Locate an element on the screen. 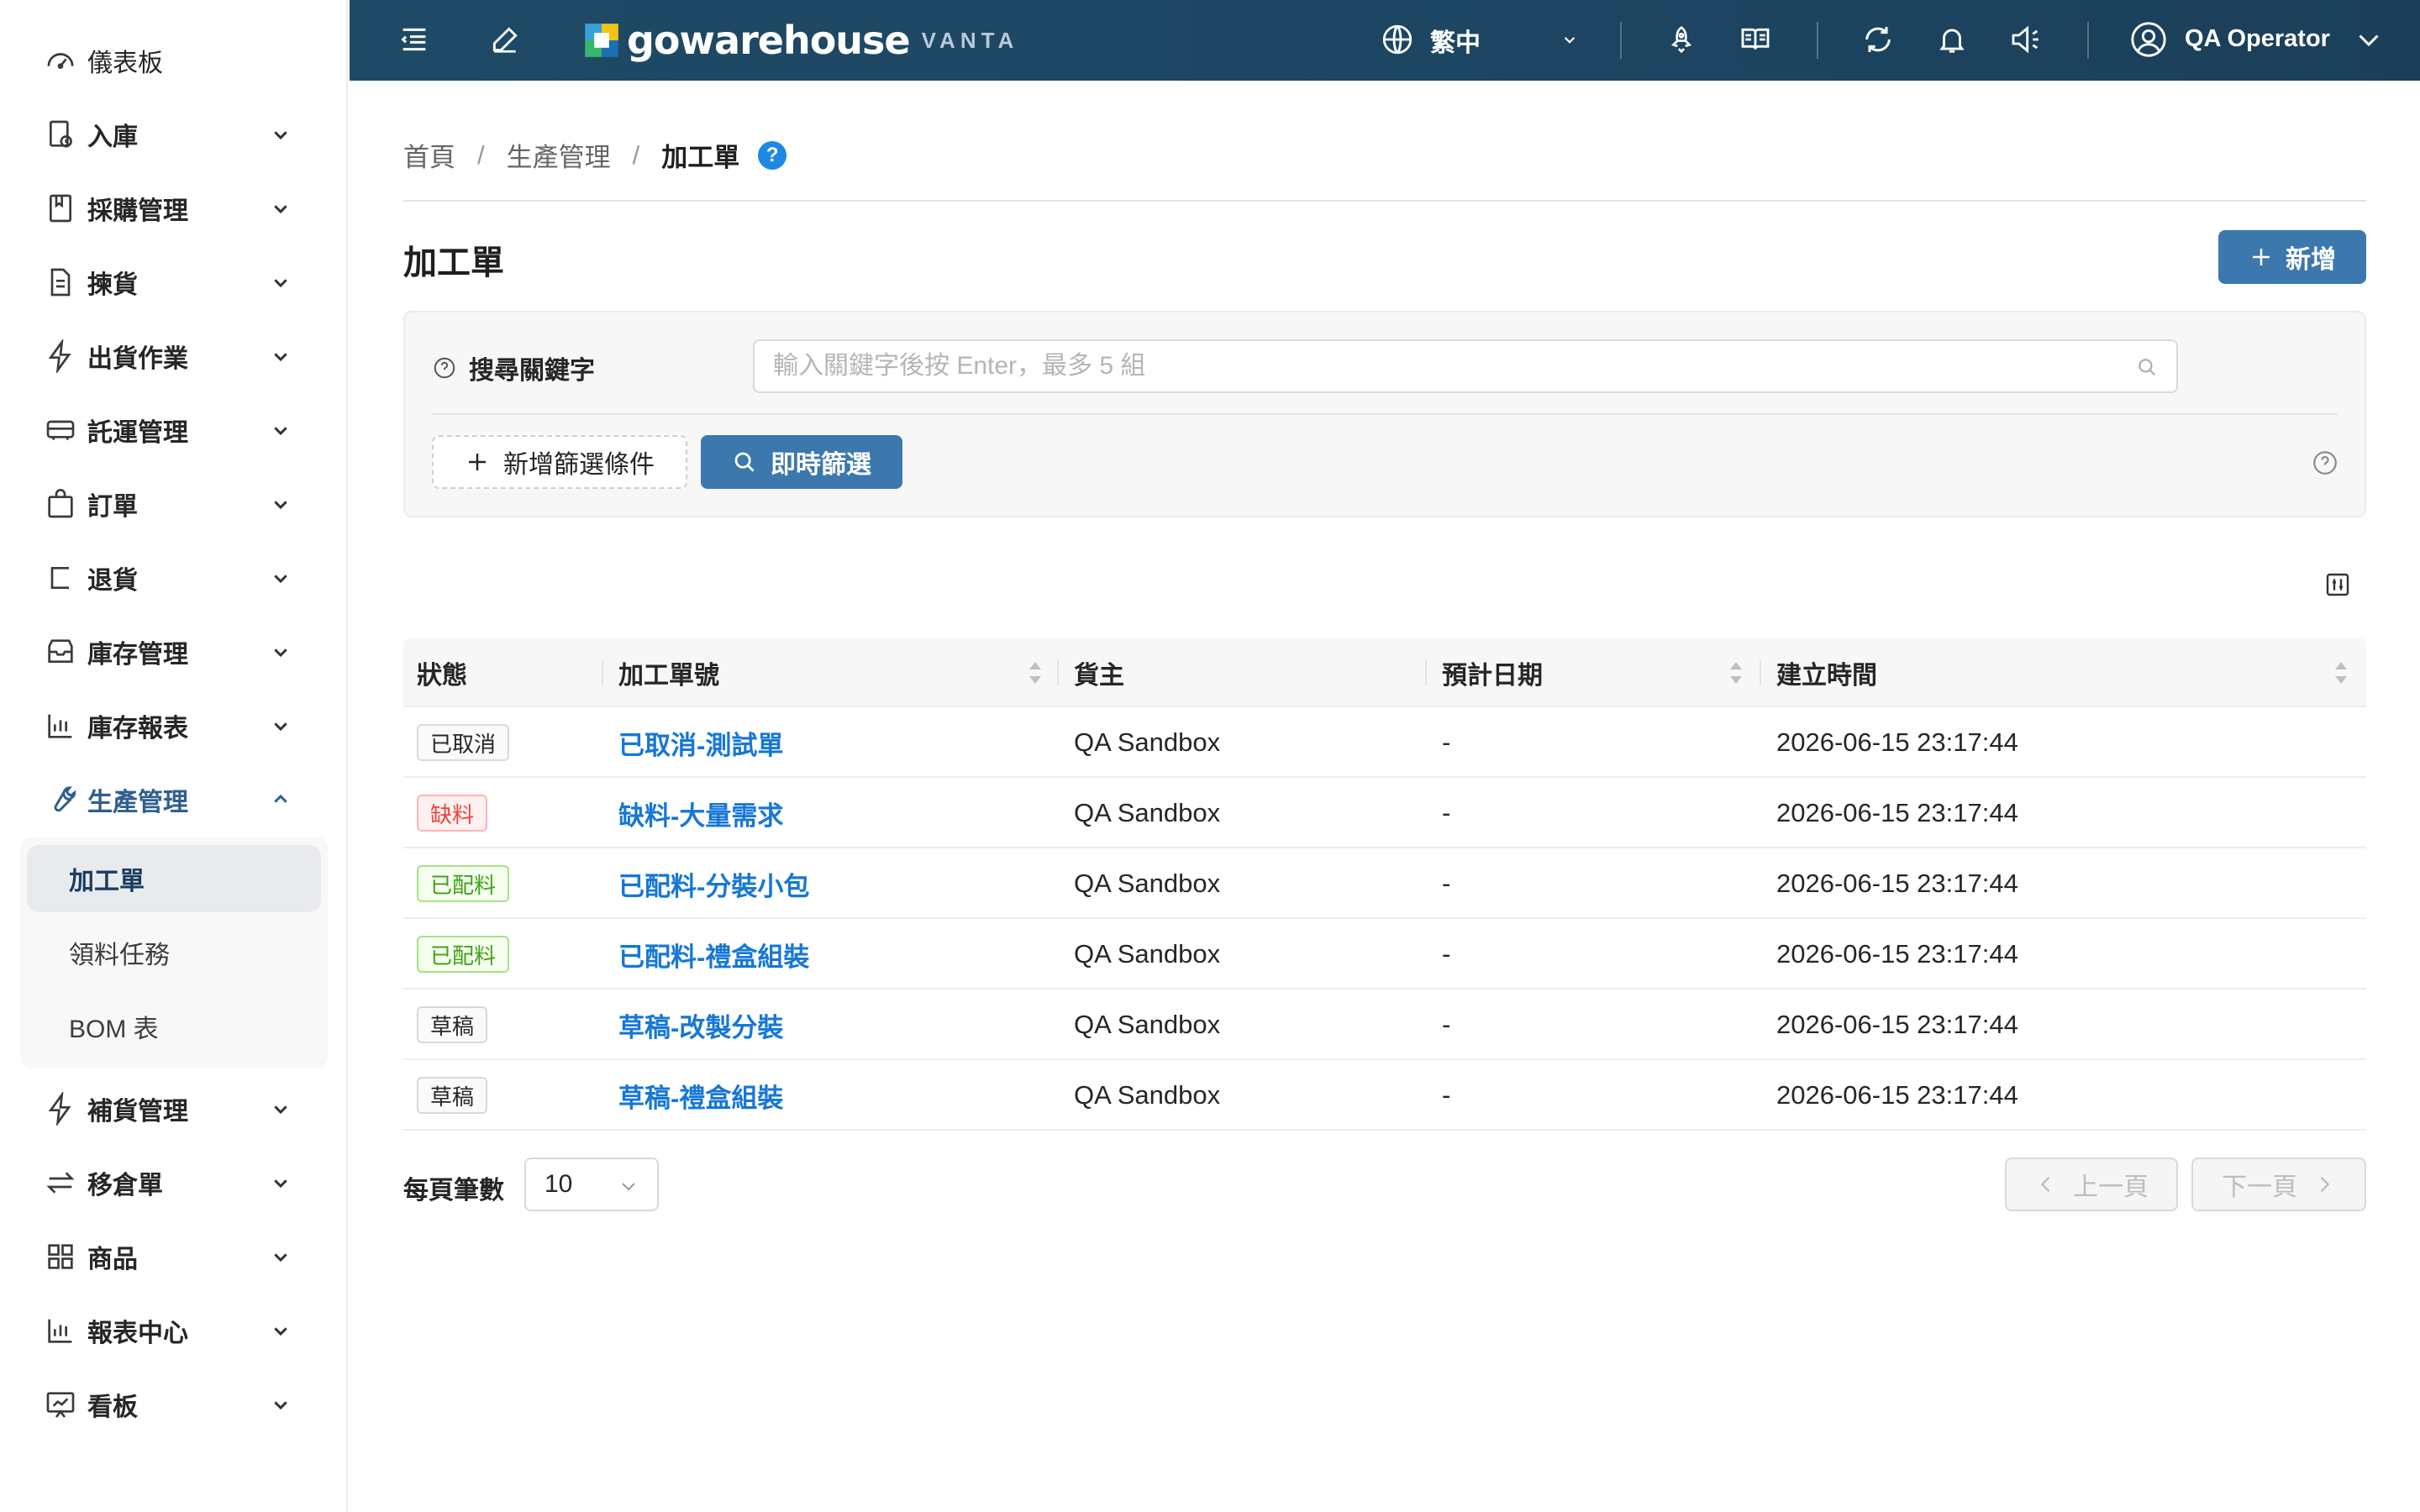 The image size is (2420, 1512). question-circle-icon is located at coordinates (2325, 463).